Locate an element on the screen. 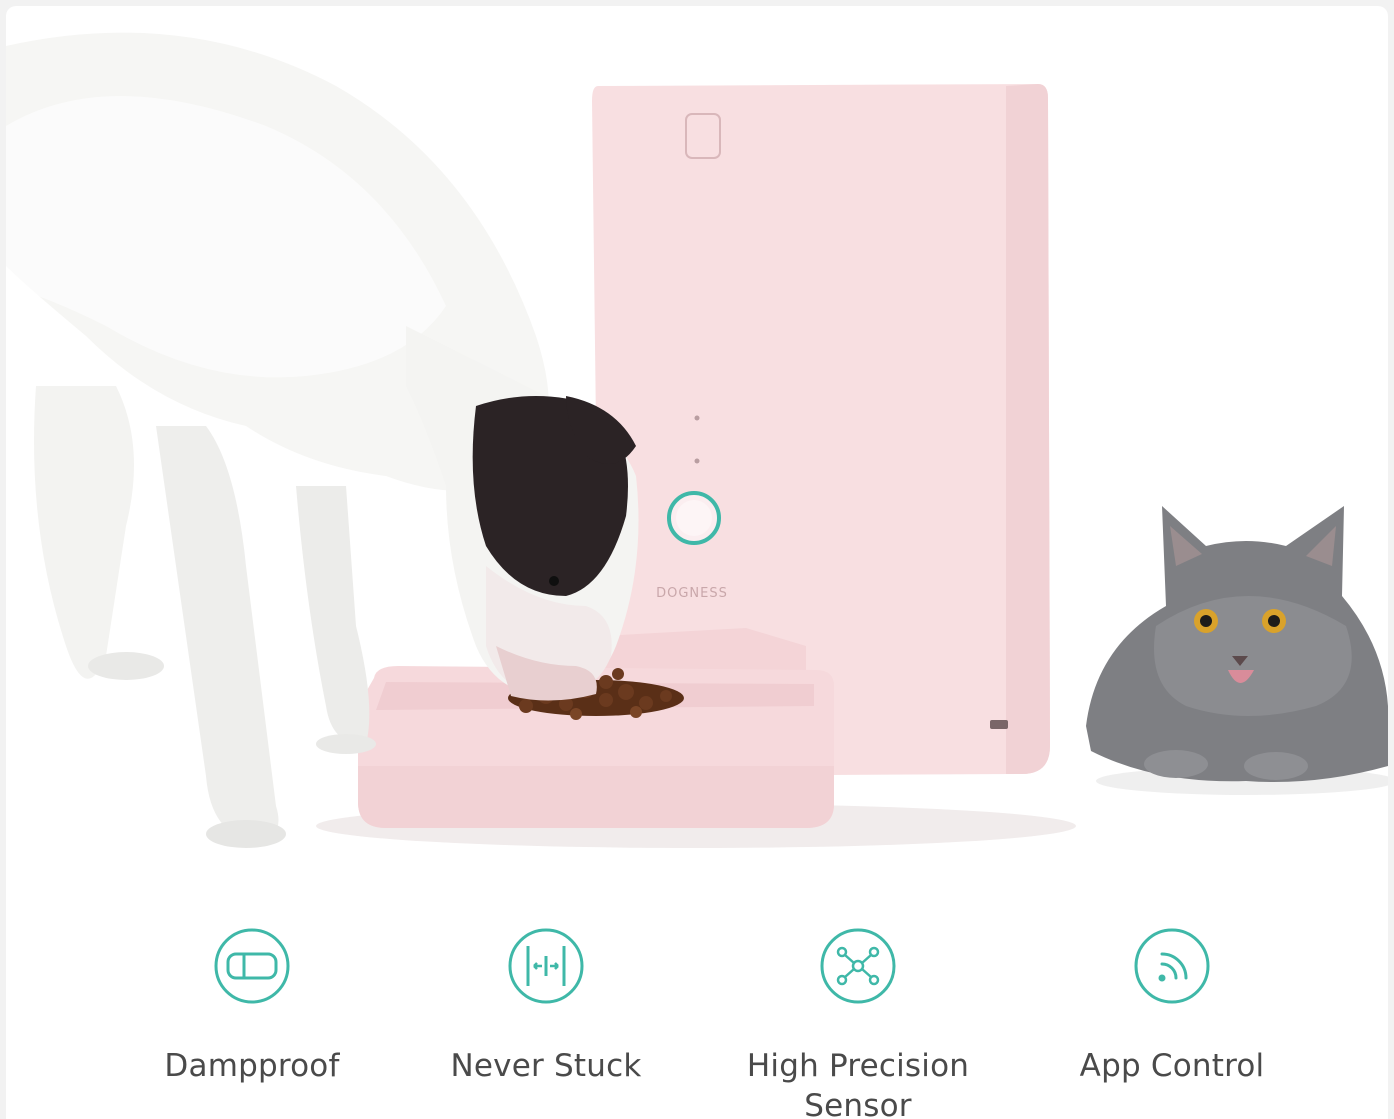 This screenshot has width=1394, height=1119. cat-illustration is located at coordinates (1237, 644).